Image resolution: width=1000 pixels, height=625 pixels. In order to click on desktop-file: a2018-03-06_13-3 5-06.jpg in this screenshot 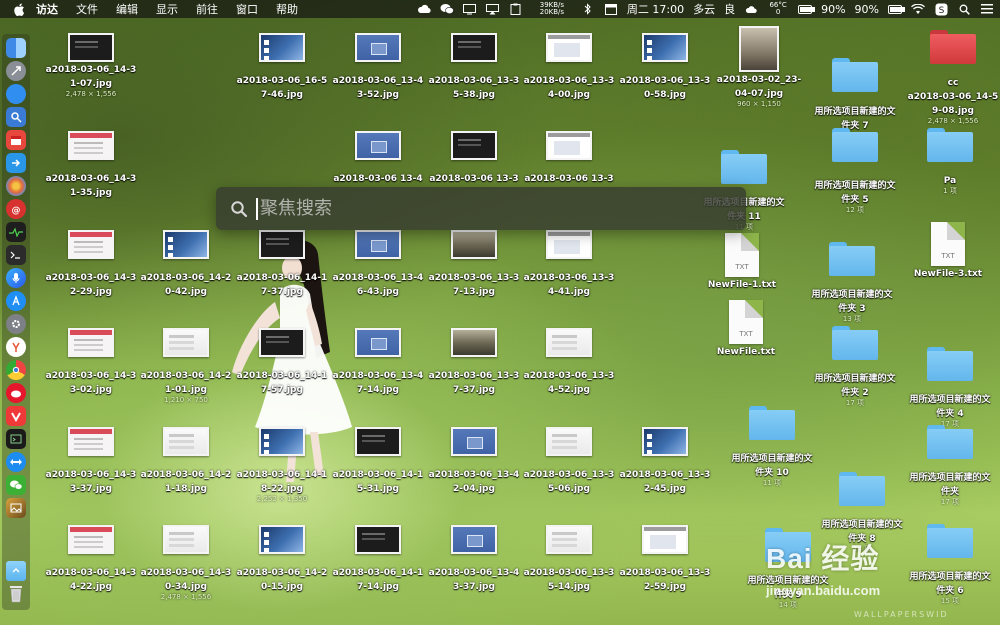, I will do `click(569, 461)`.